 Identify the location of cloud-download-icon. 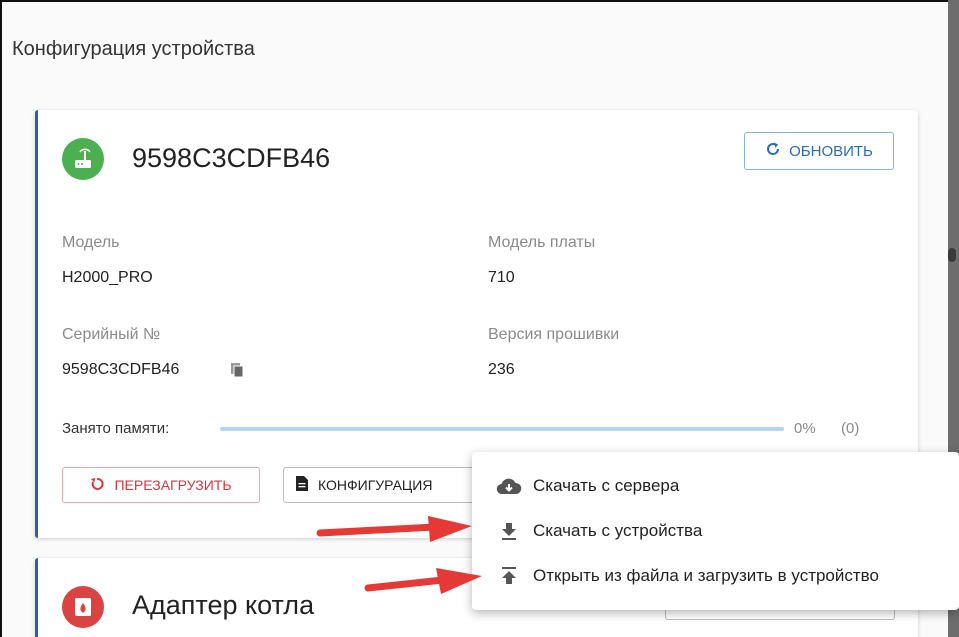
(509, 486).